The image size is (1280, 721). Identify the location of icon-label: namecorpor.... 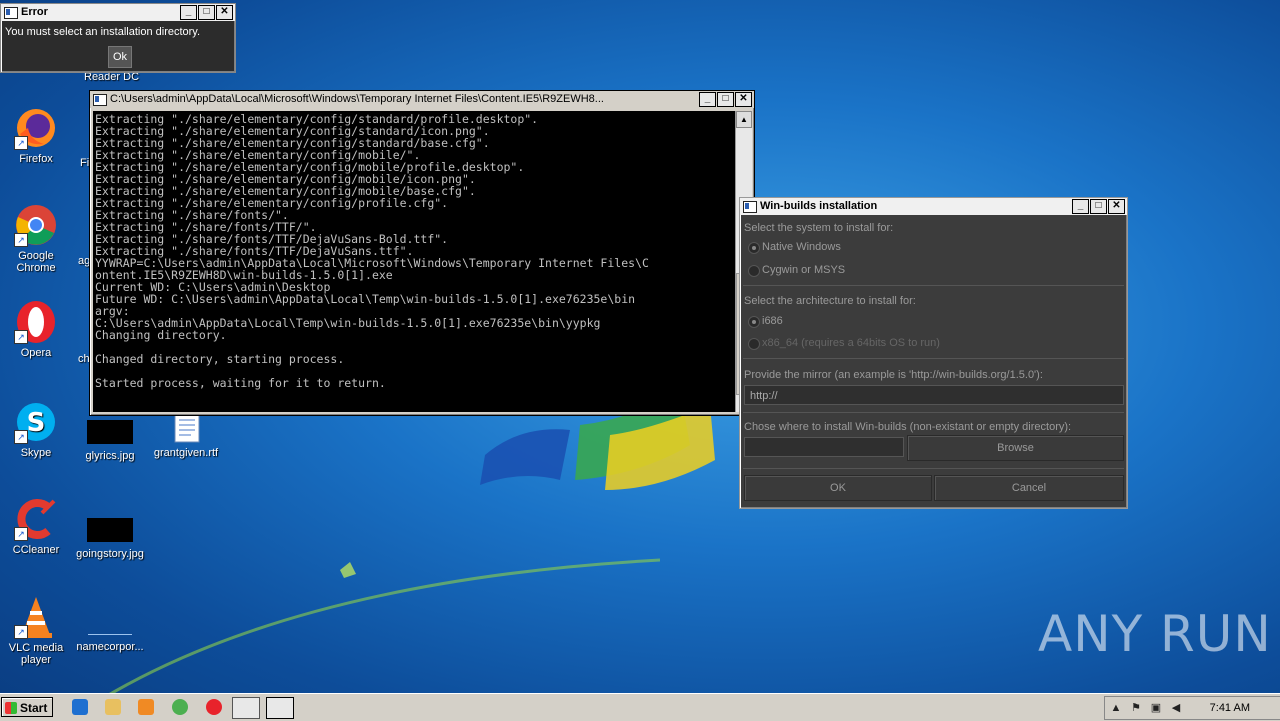
(110, 647).